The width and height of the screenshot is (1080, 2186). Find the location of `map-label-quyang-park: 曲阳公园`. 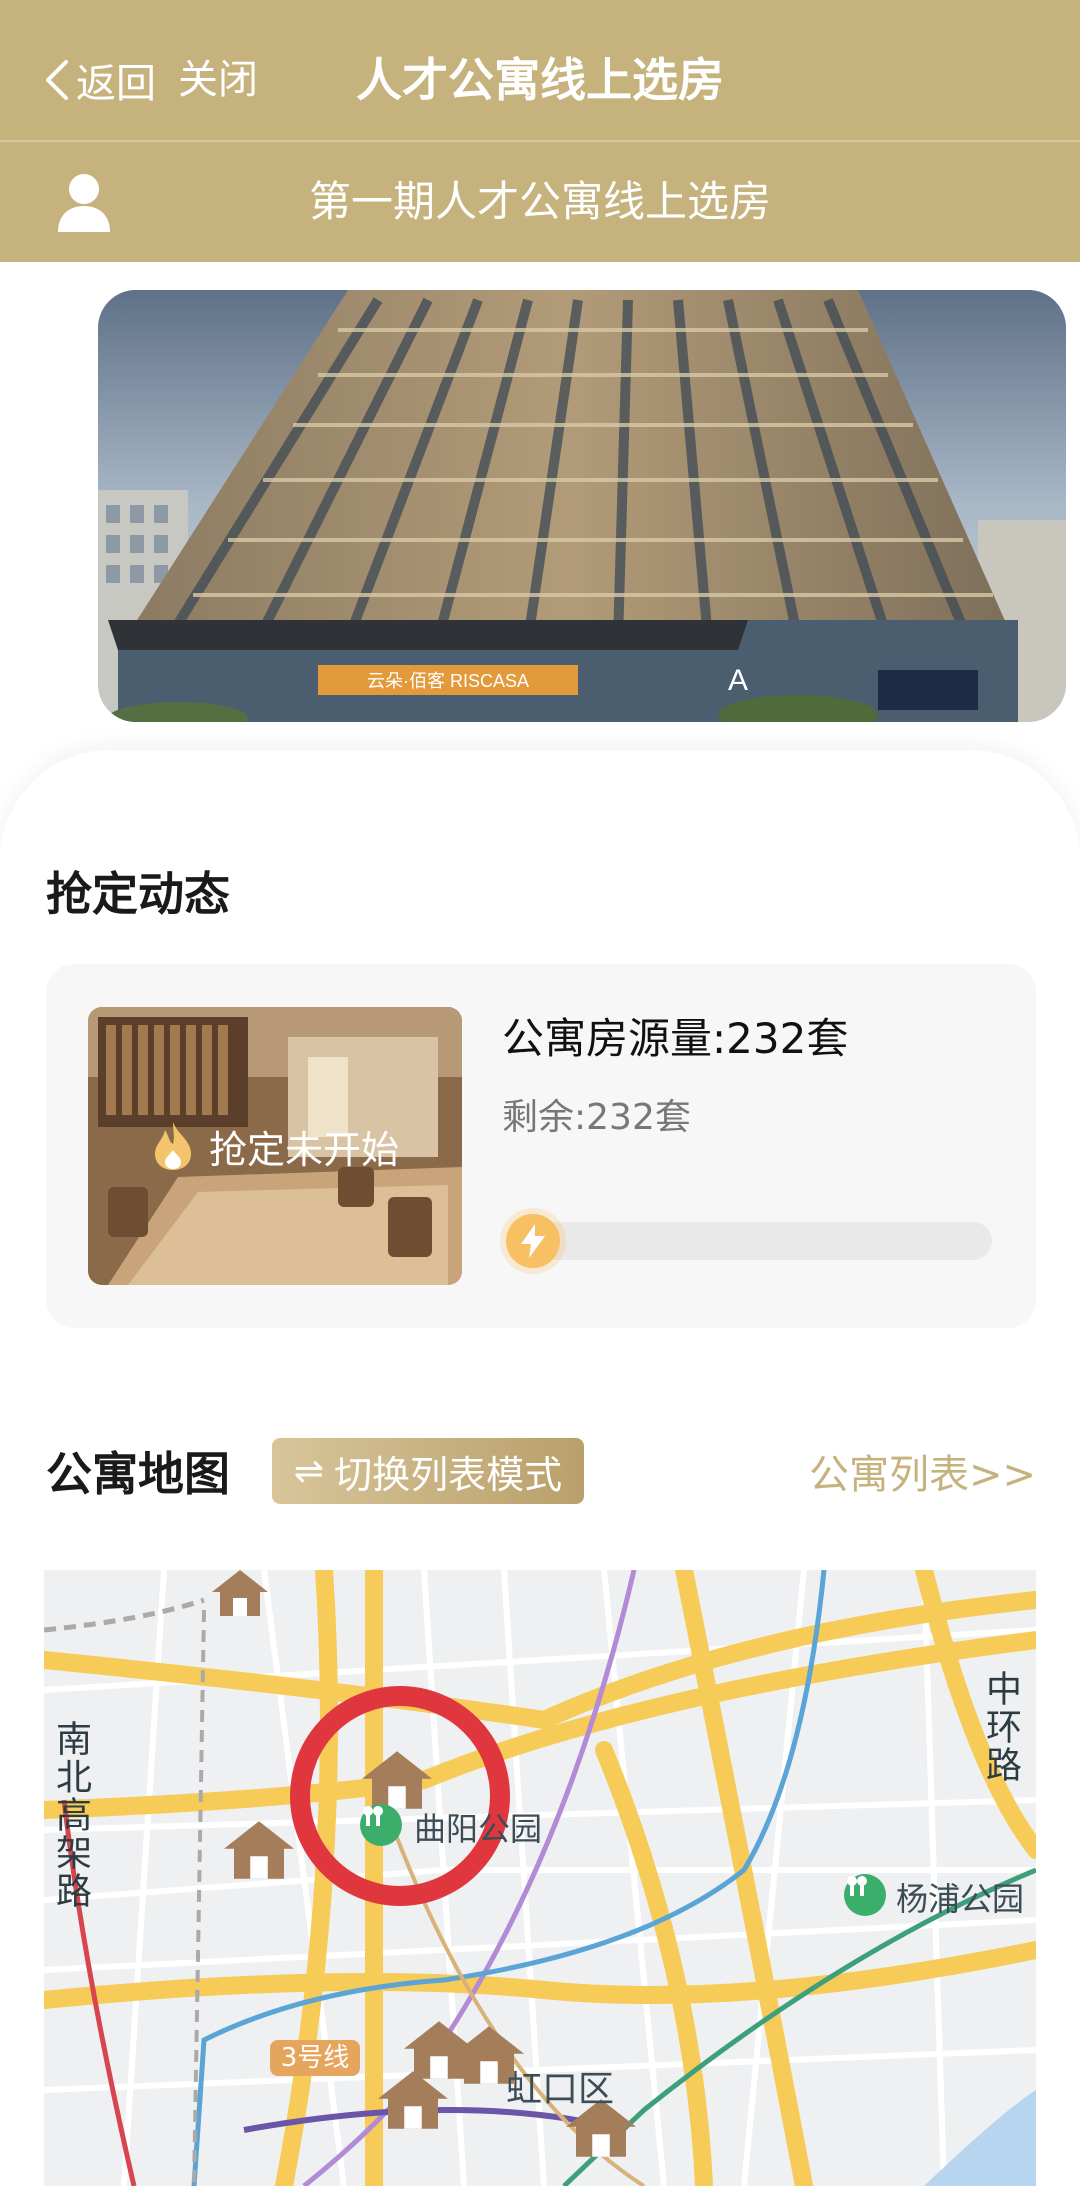

map-label-quyang-park: 曲阳公园 is located at coordinates (478, 1829).